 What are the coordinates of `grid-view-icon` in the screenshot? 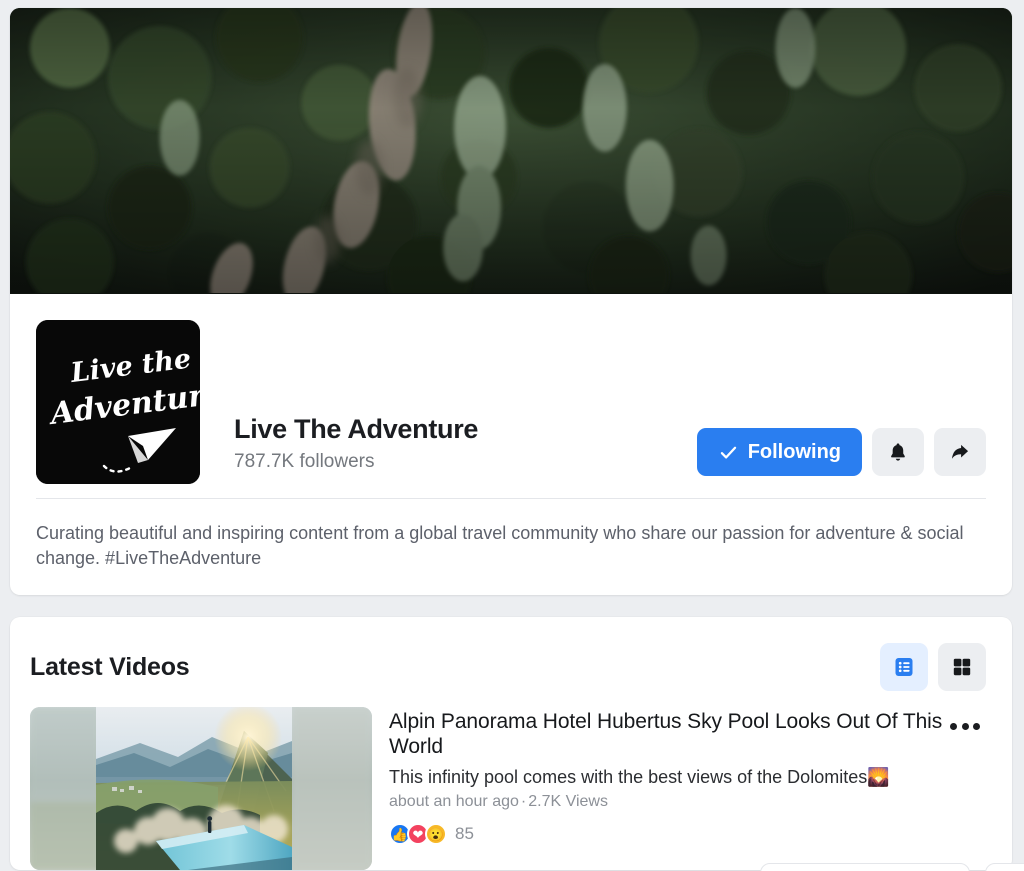 It's located at (962, 667).